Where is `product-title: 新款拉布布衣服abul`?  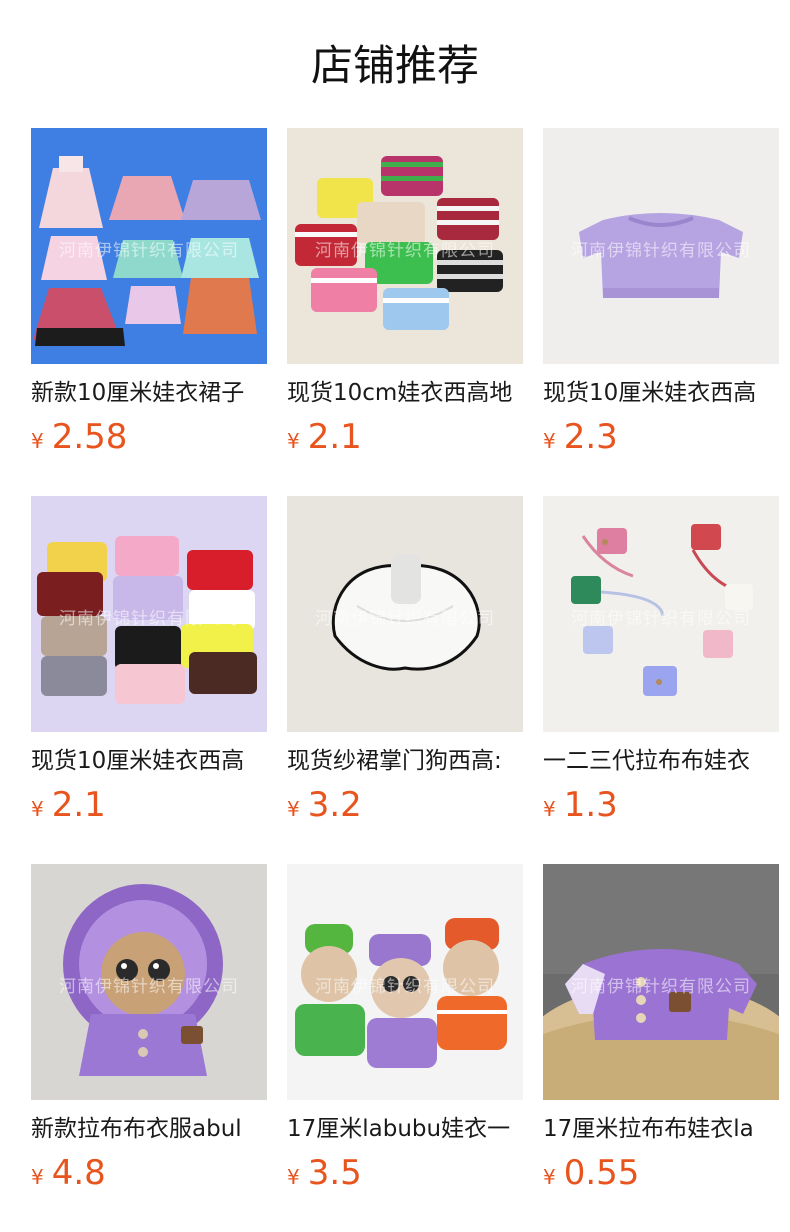 product-title: 新款拉布布衣服abul is located at coordinates (149, 1129).